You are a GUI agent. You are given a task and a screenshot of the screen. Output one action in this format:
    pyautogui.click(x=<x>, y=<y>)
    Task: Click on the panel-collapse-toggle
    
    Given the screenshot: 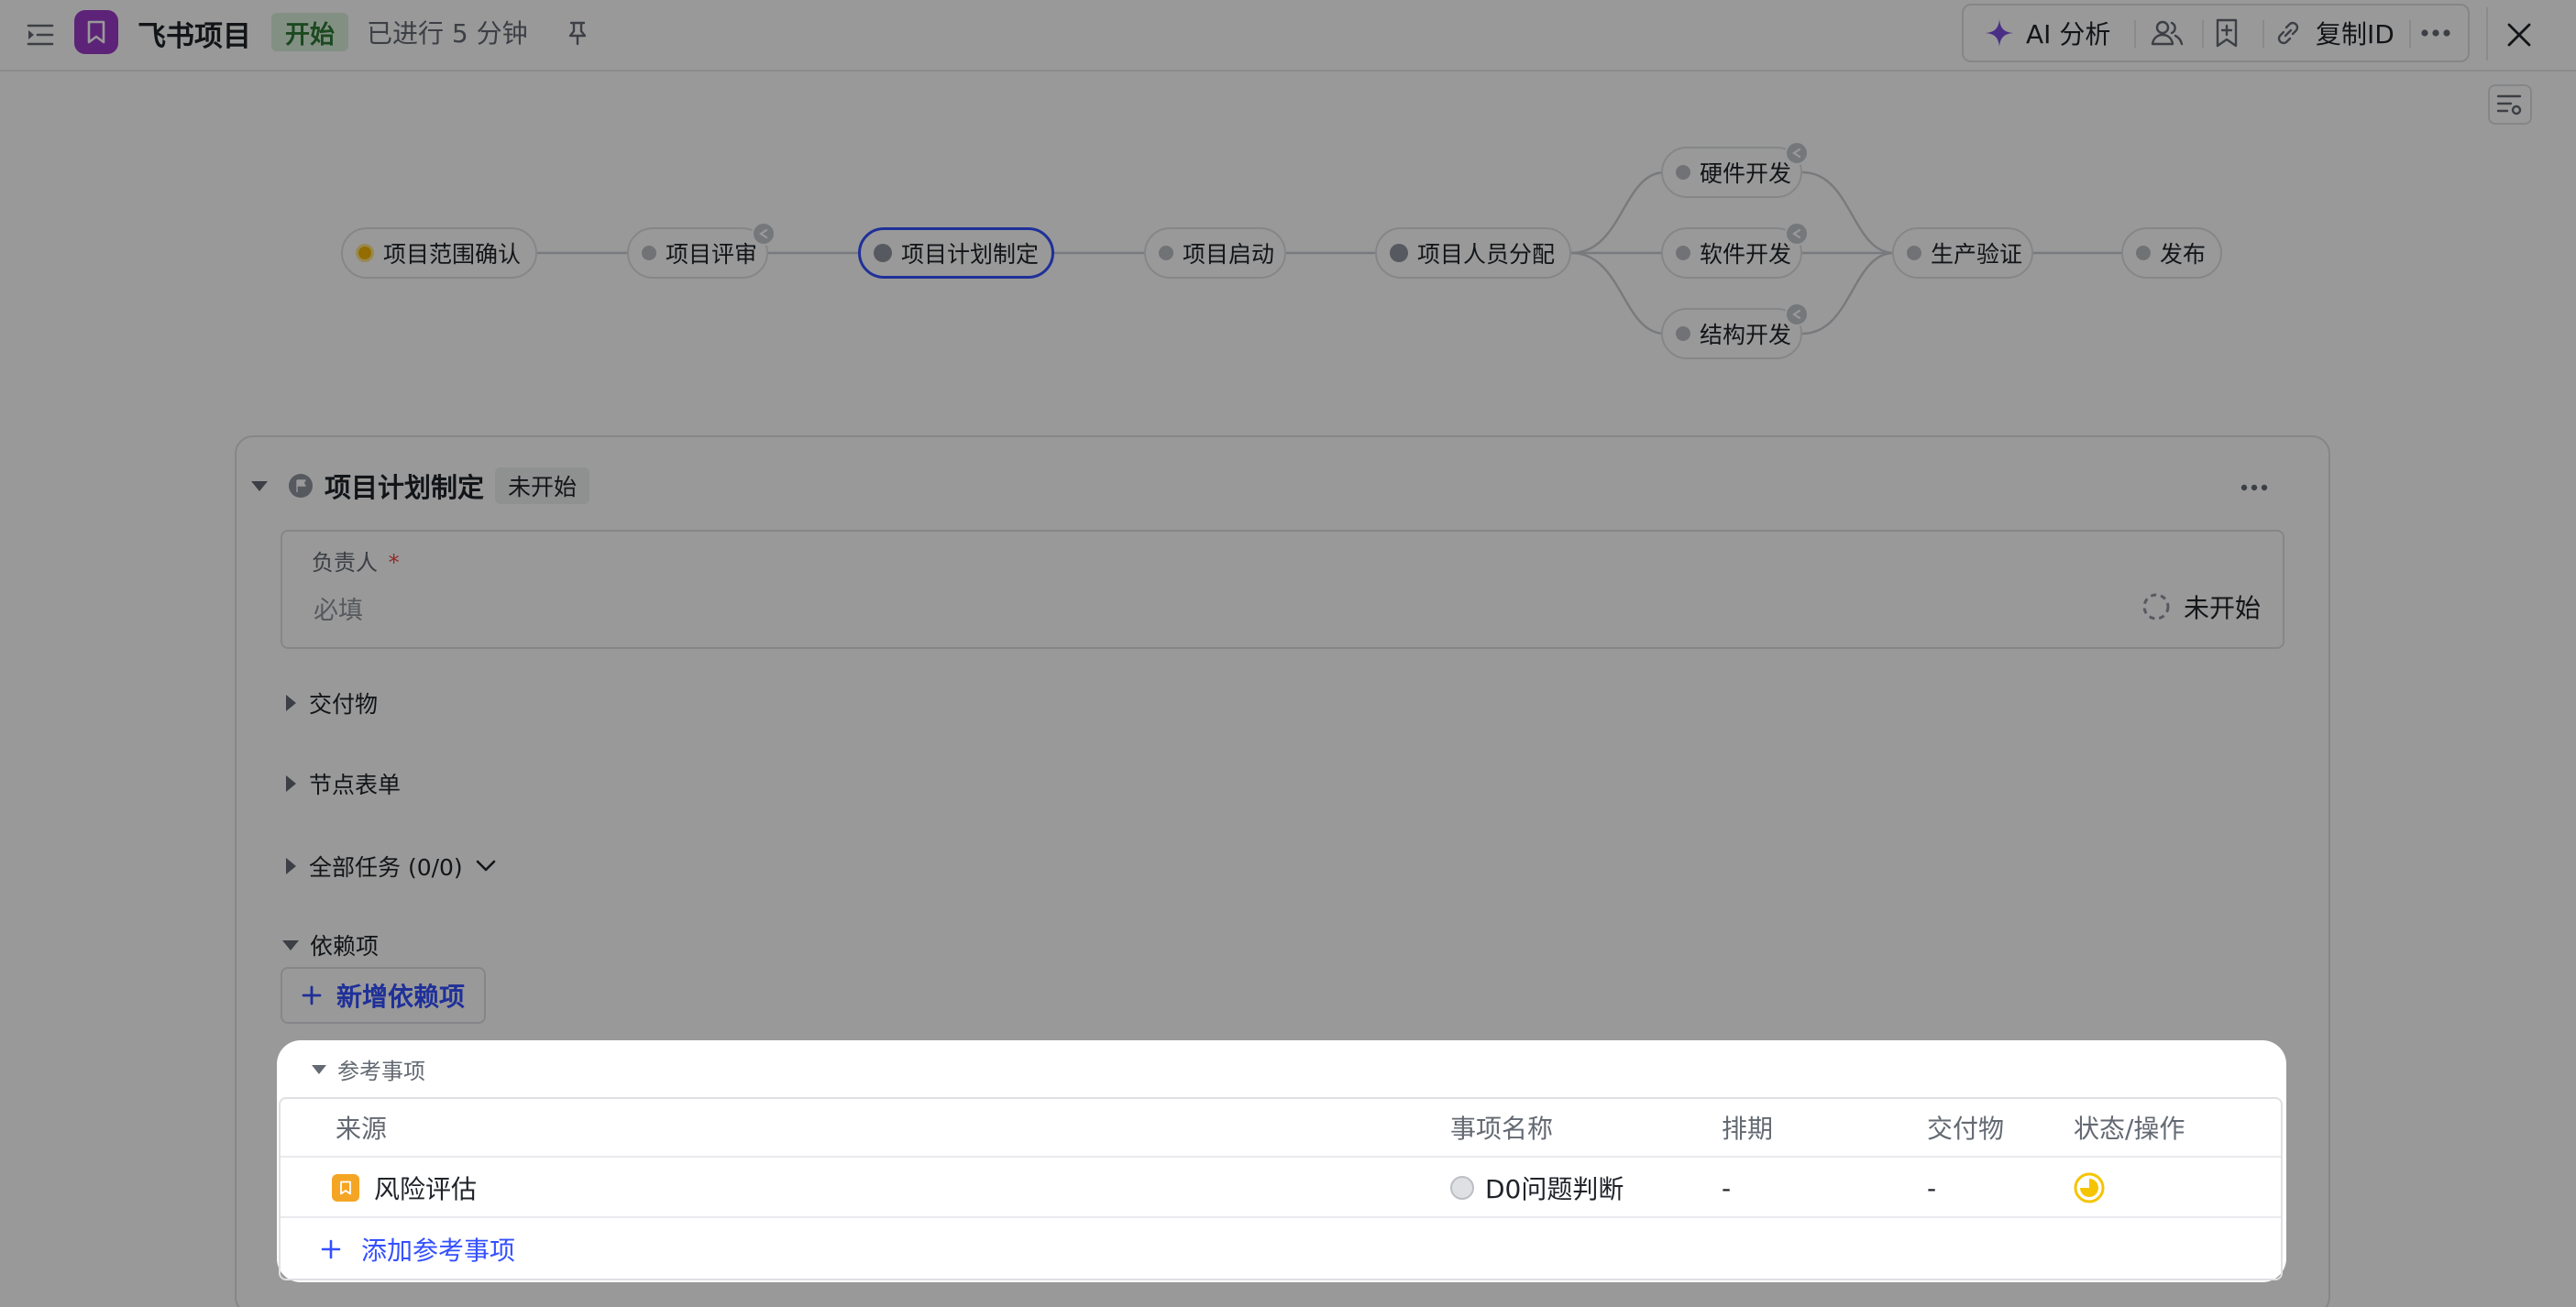 What is the action you would take?
    pyautogui.click(x=259, y=485)
    